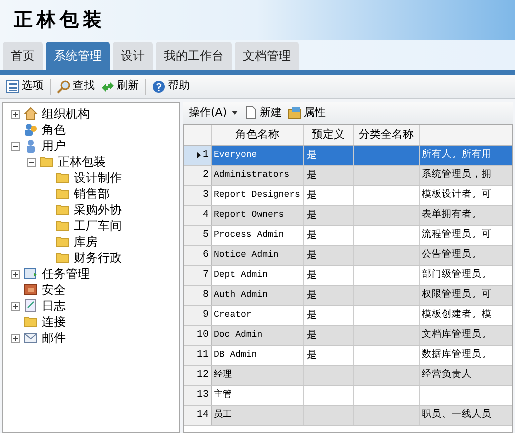 This screenshot has height=433, width=515. I want to click on table-row: 3 Report Designers 是 模板设计者。可, so click(348, 196).